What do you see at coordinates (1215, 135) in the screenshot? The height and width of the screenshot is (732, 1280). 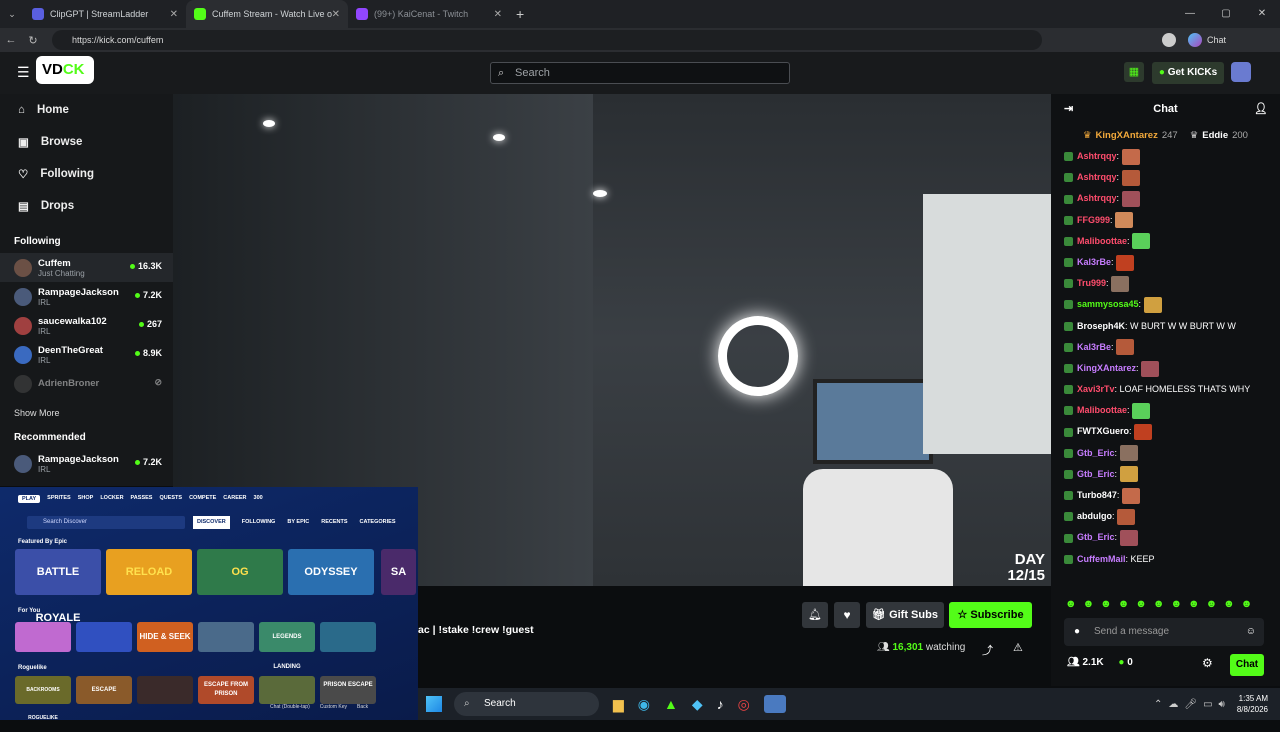 I see `gifter-name: Eddie` at bounding box center [1215, 135].